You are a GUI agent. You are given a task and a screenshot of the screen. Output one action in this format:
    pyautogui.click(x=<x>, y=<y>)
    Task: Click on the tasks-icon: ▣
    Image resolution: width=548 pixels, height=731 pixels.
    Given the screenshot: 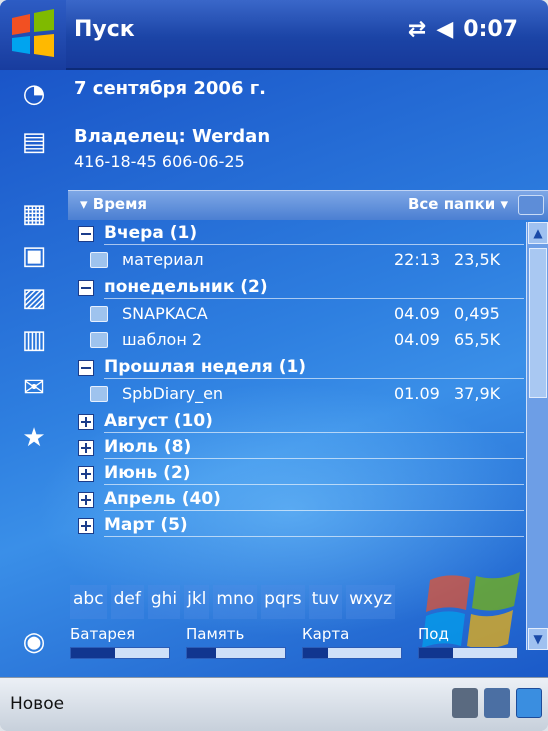 What is the action you would take?
    pyautogui.click(x=34, y=256)
    